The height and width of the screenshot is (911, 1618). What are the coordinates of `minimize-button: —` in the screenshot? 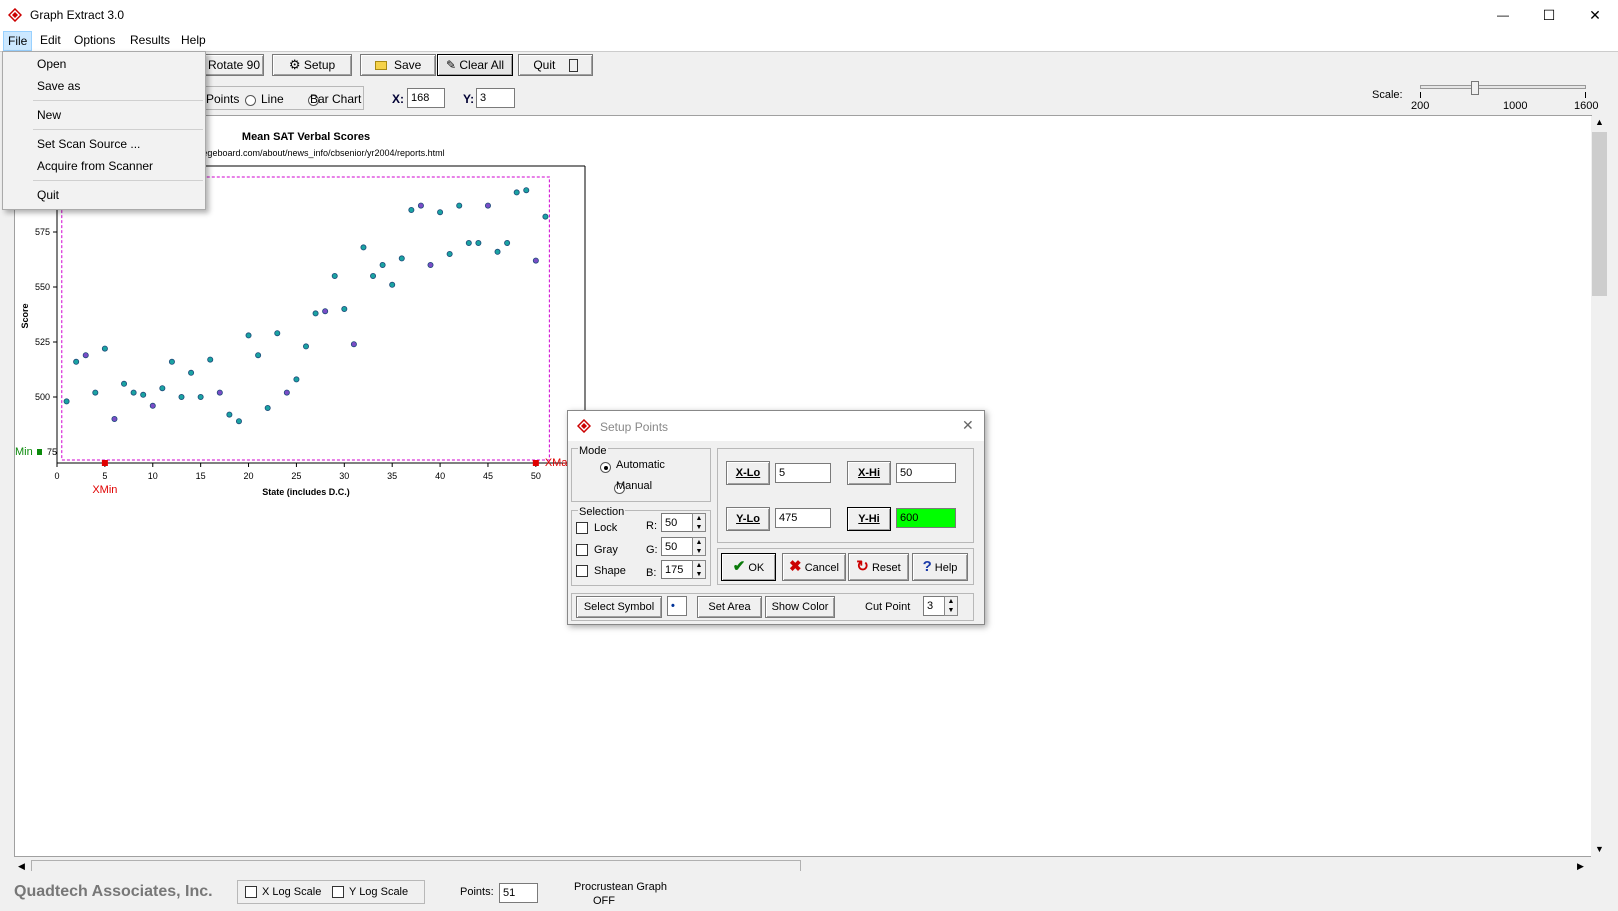 It's located at (1503, 15).